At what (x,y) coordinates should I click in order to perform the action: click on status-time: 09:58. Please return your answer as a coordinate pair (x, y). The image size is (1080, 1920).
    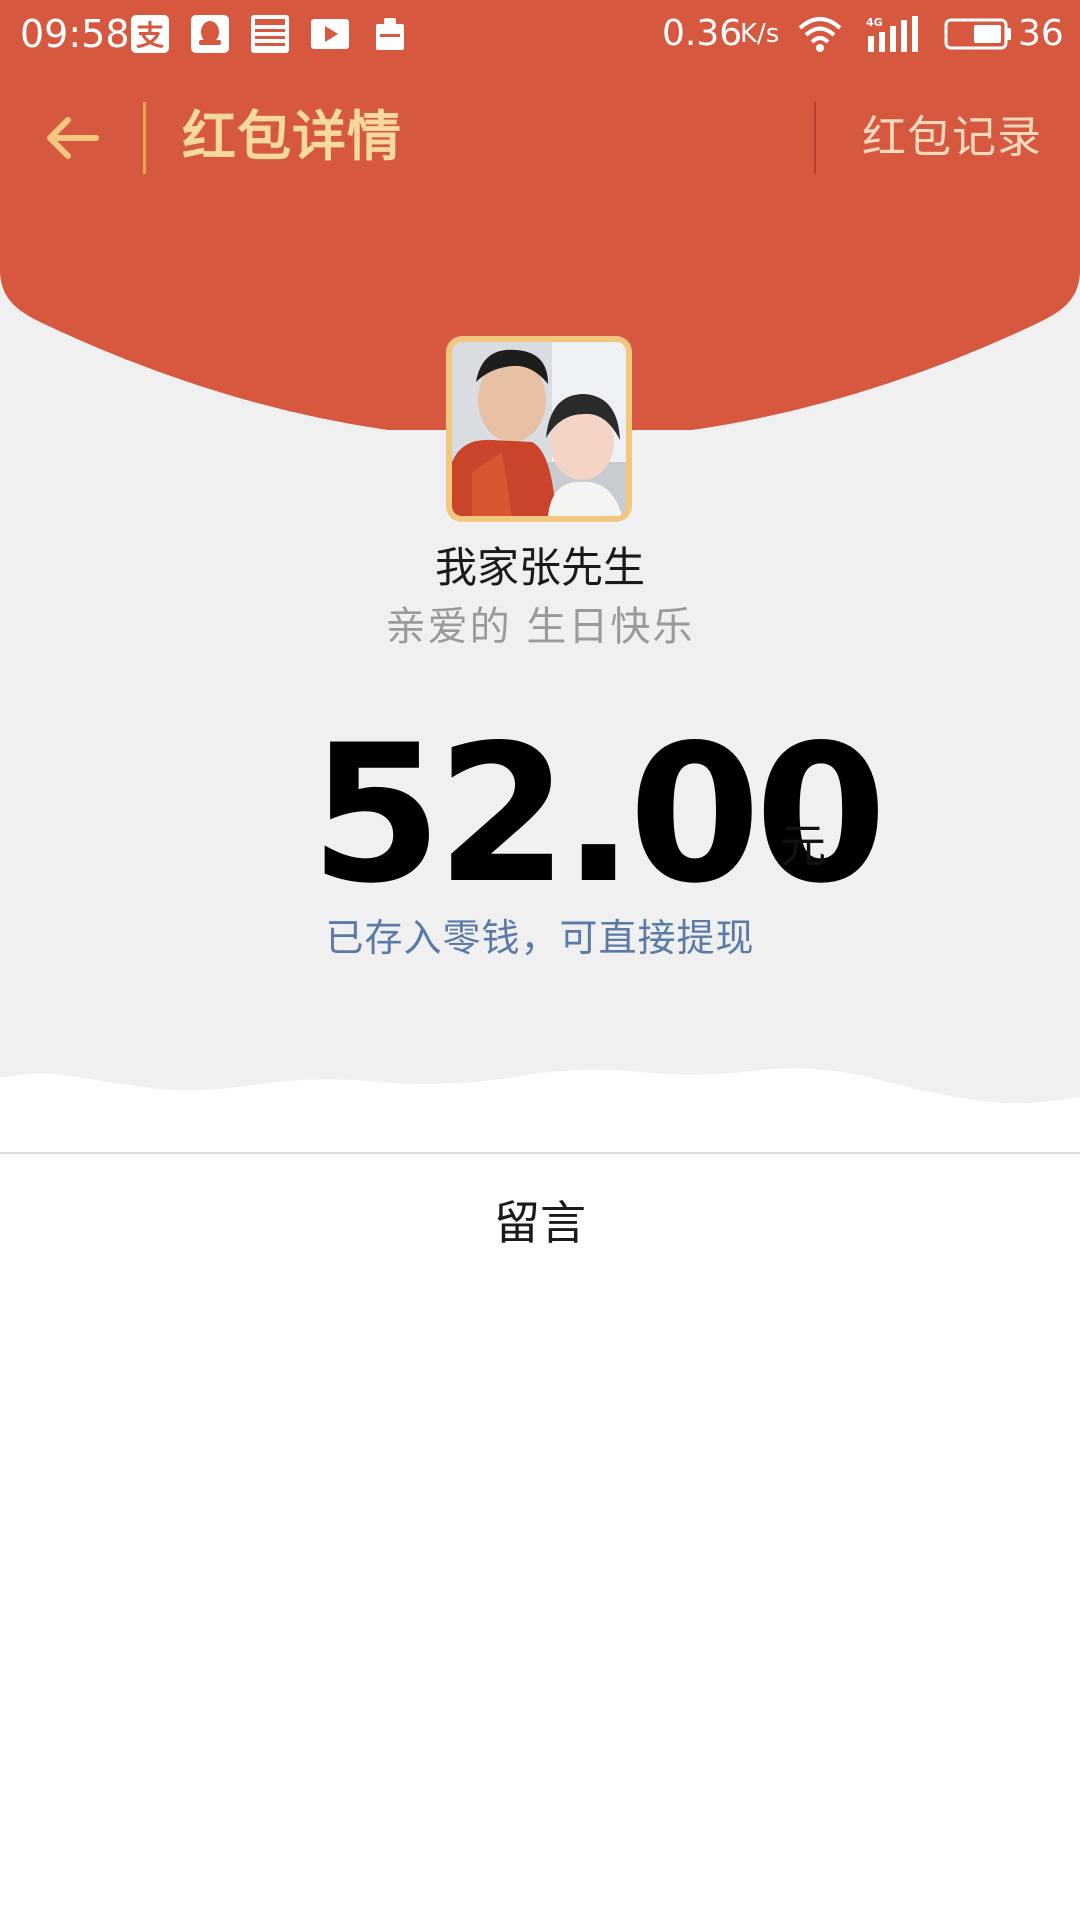
    Looking at the image, I should click on (75, 34).